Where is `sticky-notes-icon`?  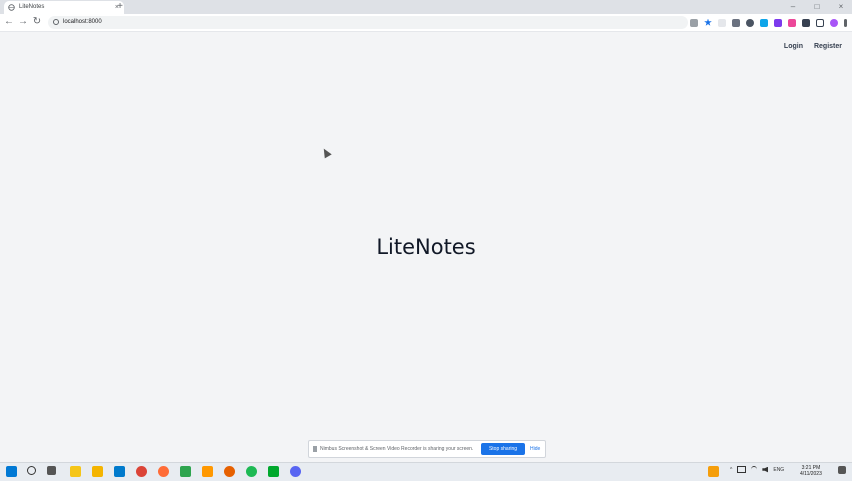
sticky-notes-icon is located at coordinates (75, 471).